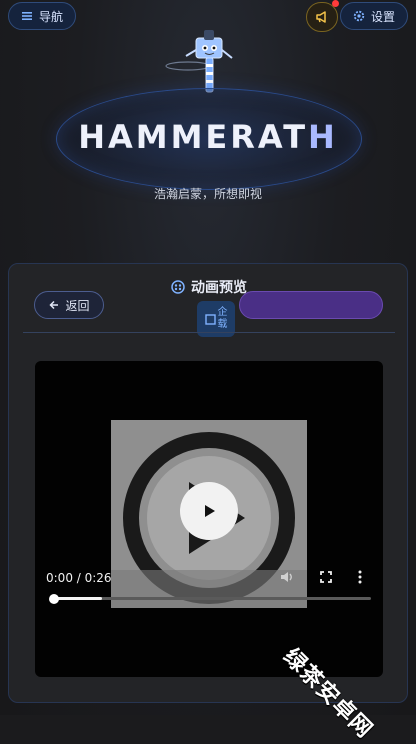 The width and height of the screenshot is (416, 744). What do you see at coordinates (27, 16) in the screenshot?
I see `menu-icon` at bounding box center [27, 16].